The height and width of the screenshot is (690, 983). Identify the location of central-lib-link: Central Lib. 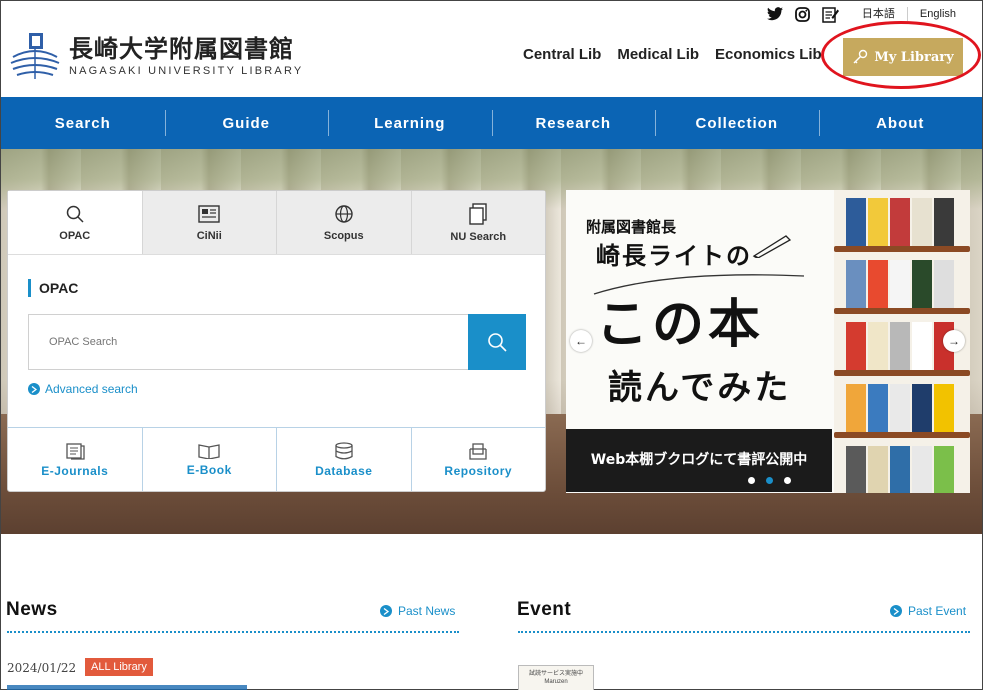
(562, 54).